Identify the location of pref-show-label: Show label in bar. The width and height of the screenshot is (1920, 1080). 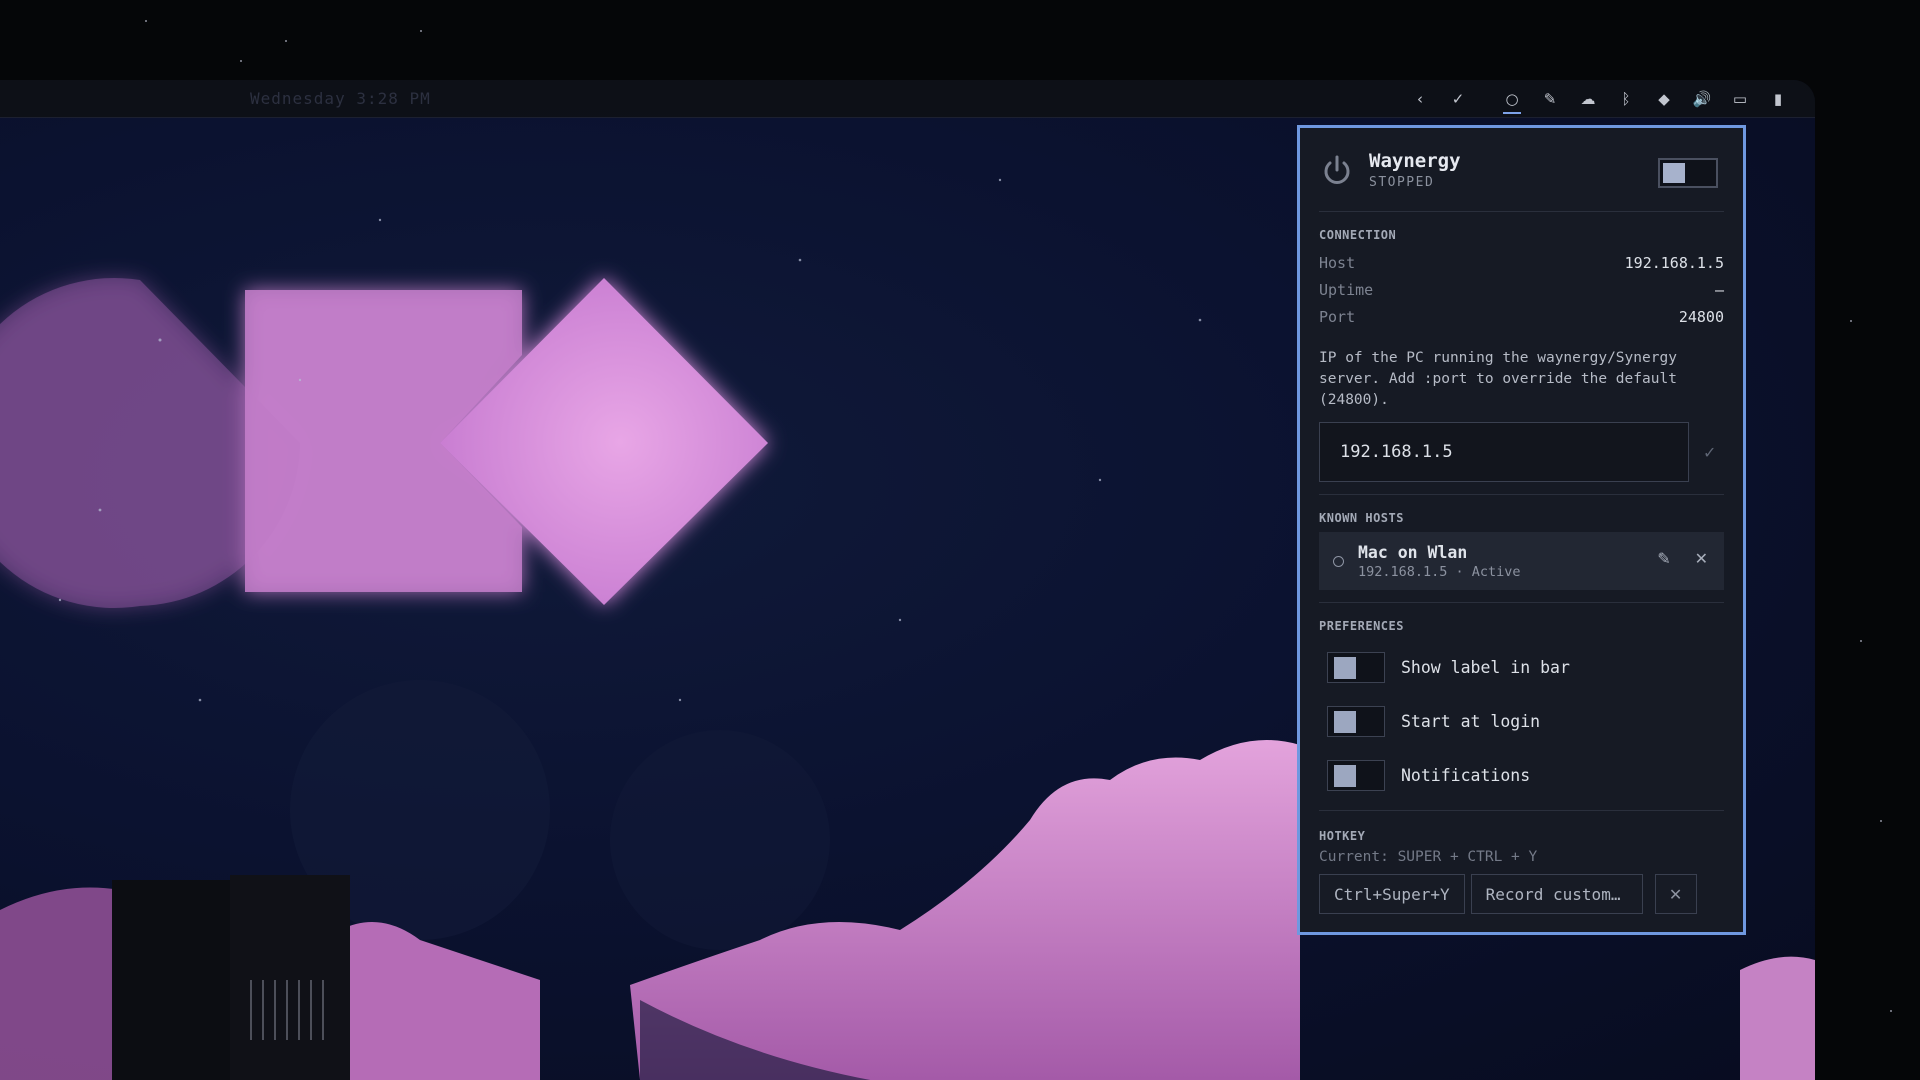
(1521, 667).